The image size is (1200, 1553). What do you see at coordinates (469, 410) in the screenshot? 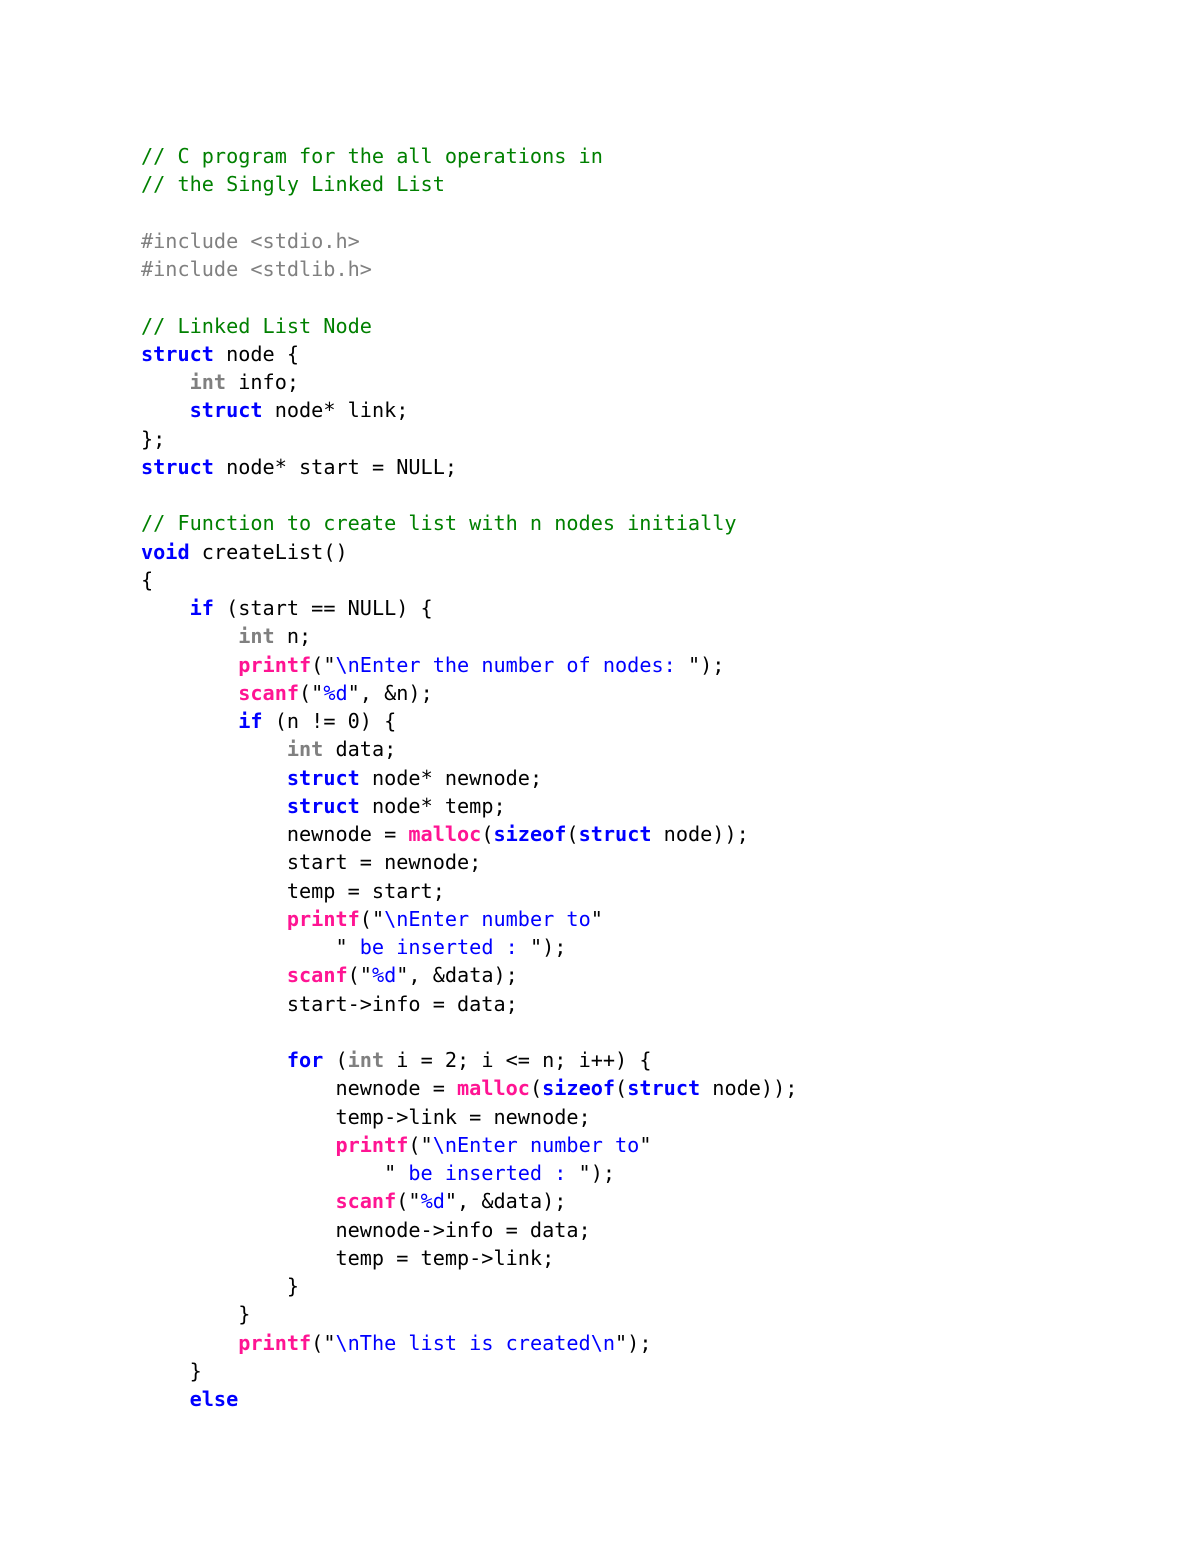
I see `code-line: struct node* link;` at bounding box center [469, 410].